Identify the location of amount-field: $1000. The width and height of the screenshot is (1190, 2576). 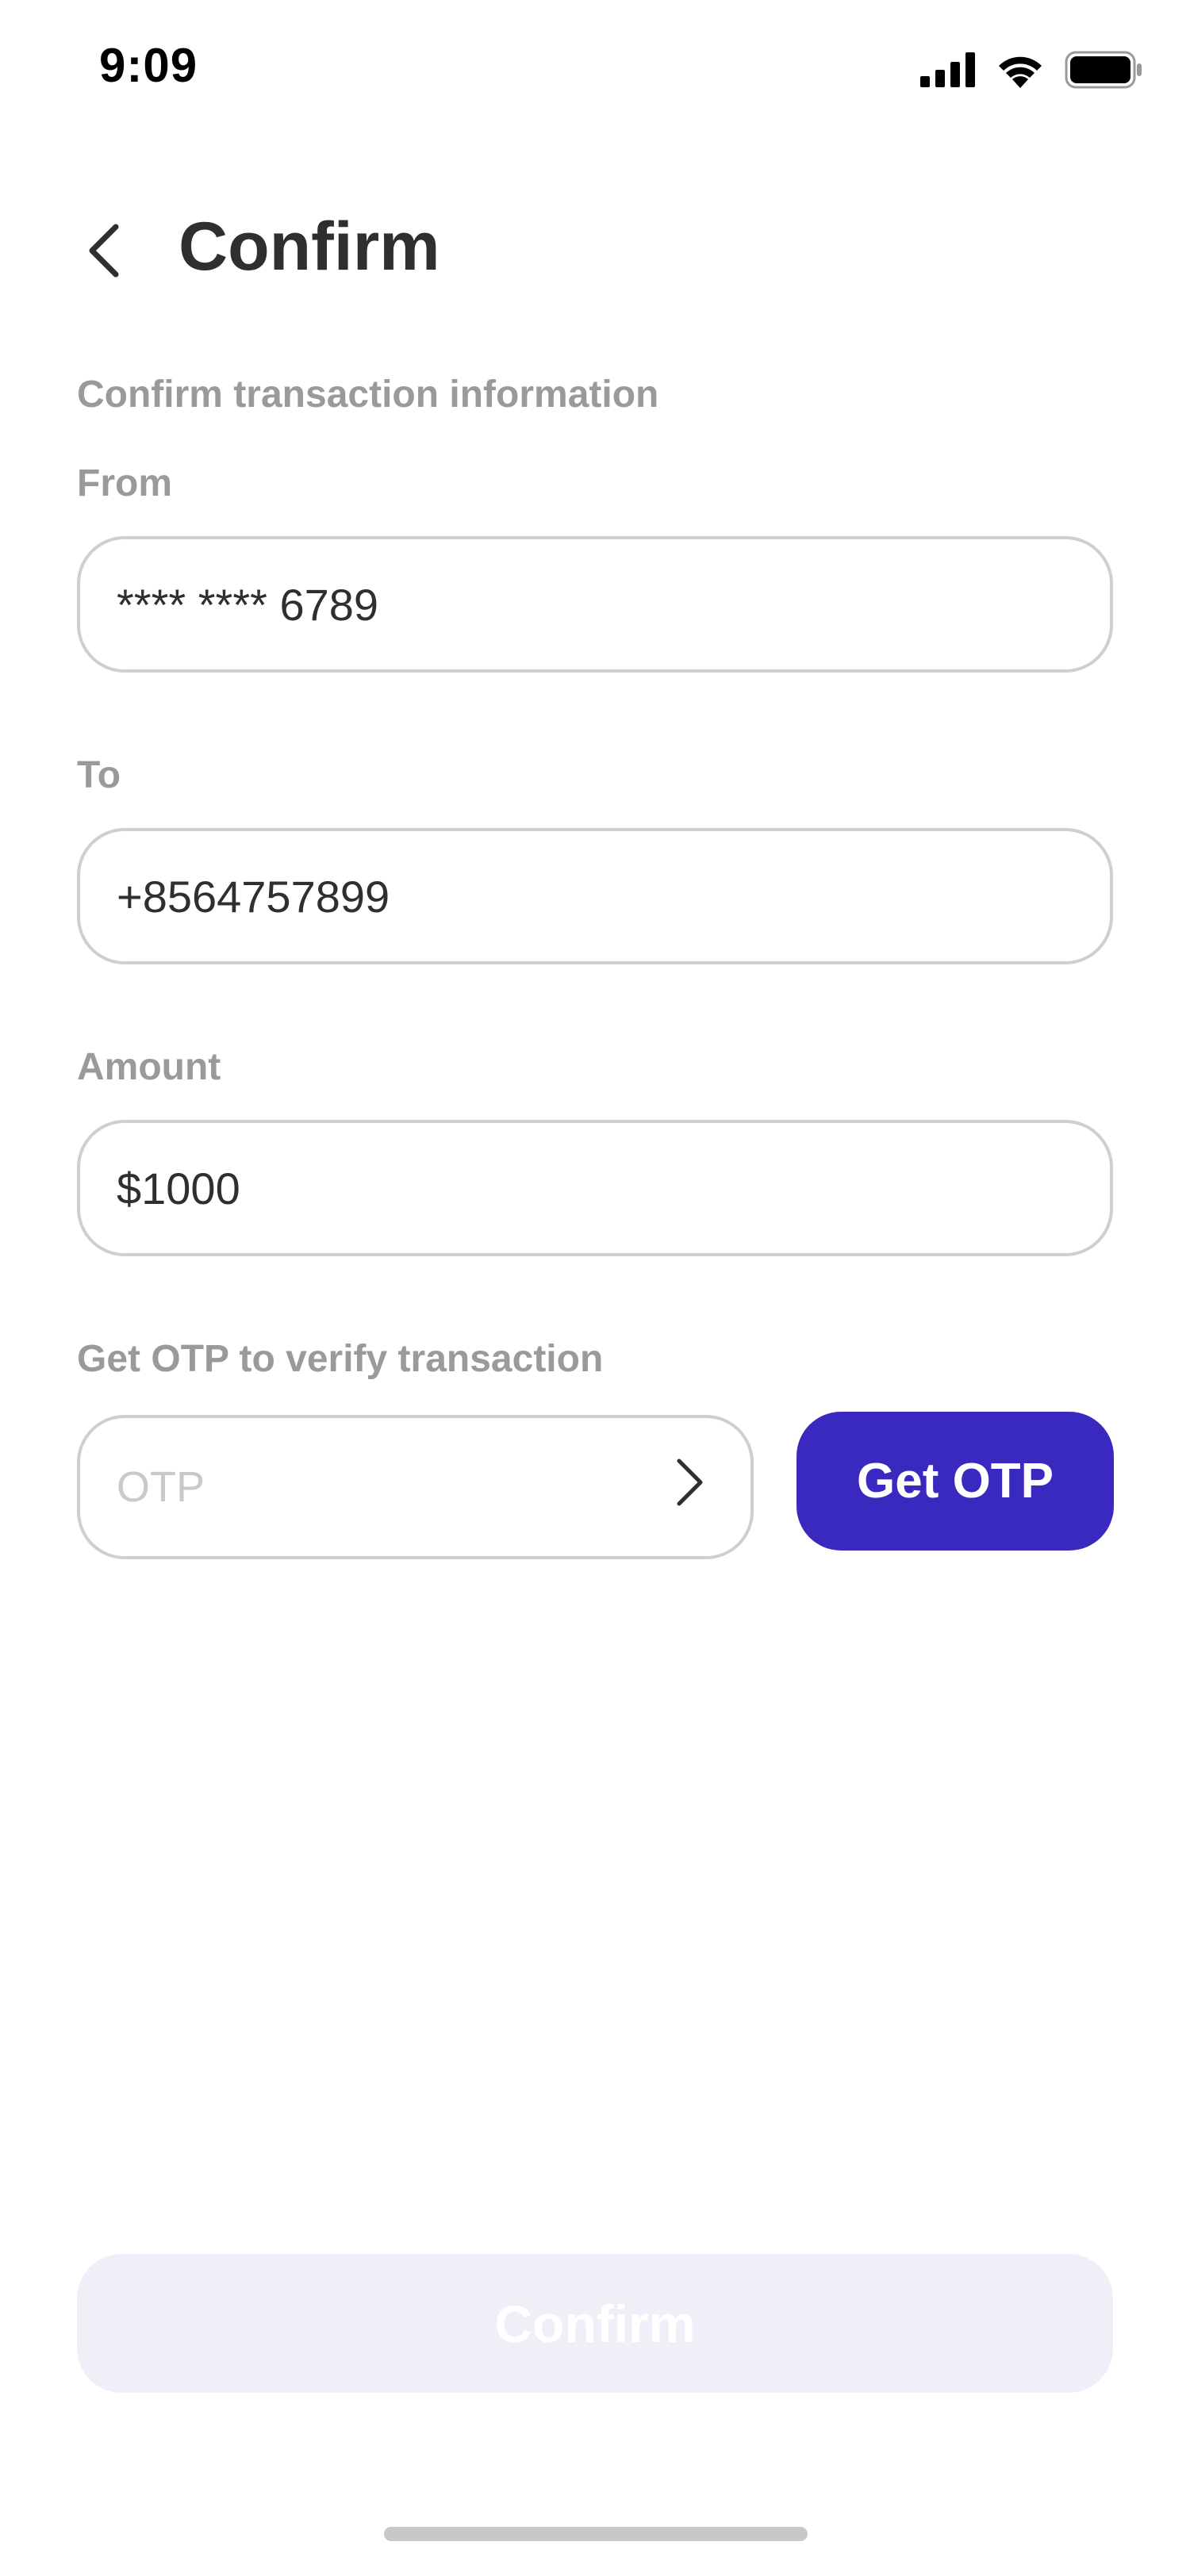
(595, 1188).